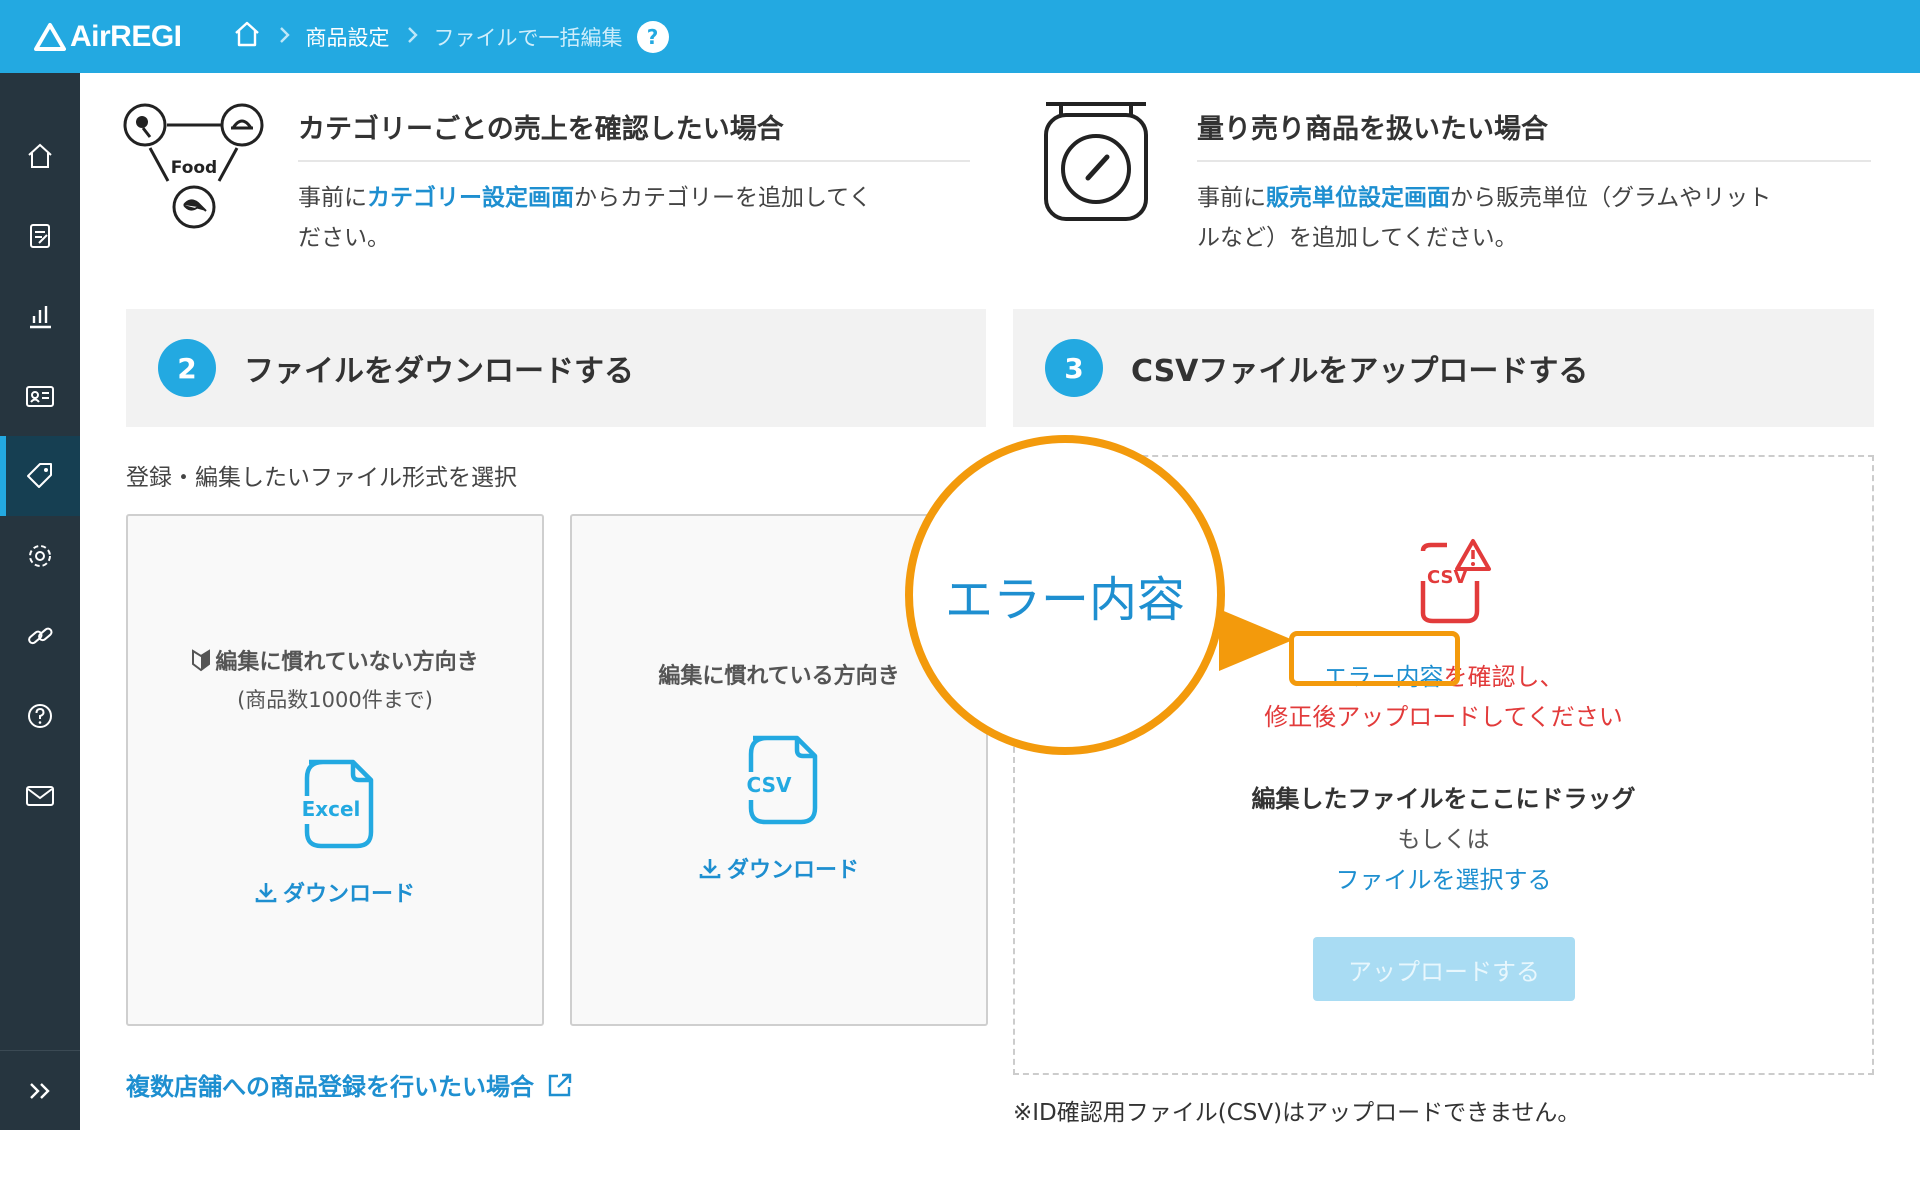 The image size is (1920, 1190). I want to click on sidebar-item-reports, so click(40, 316).